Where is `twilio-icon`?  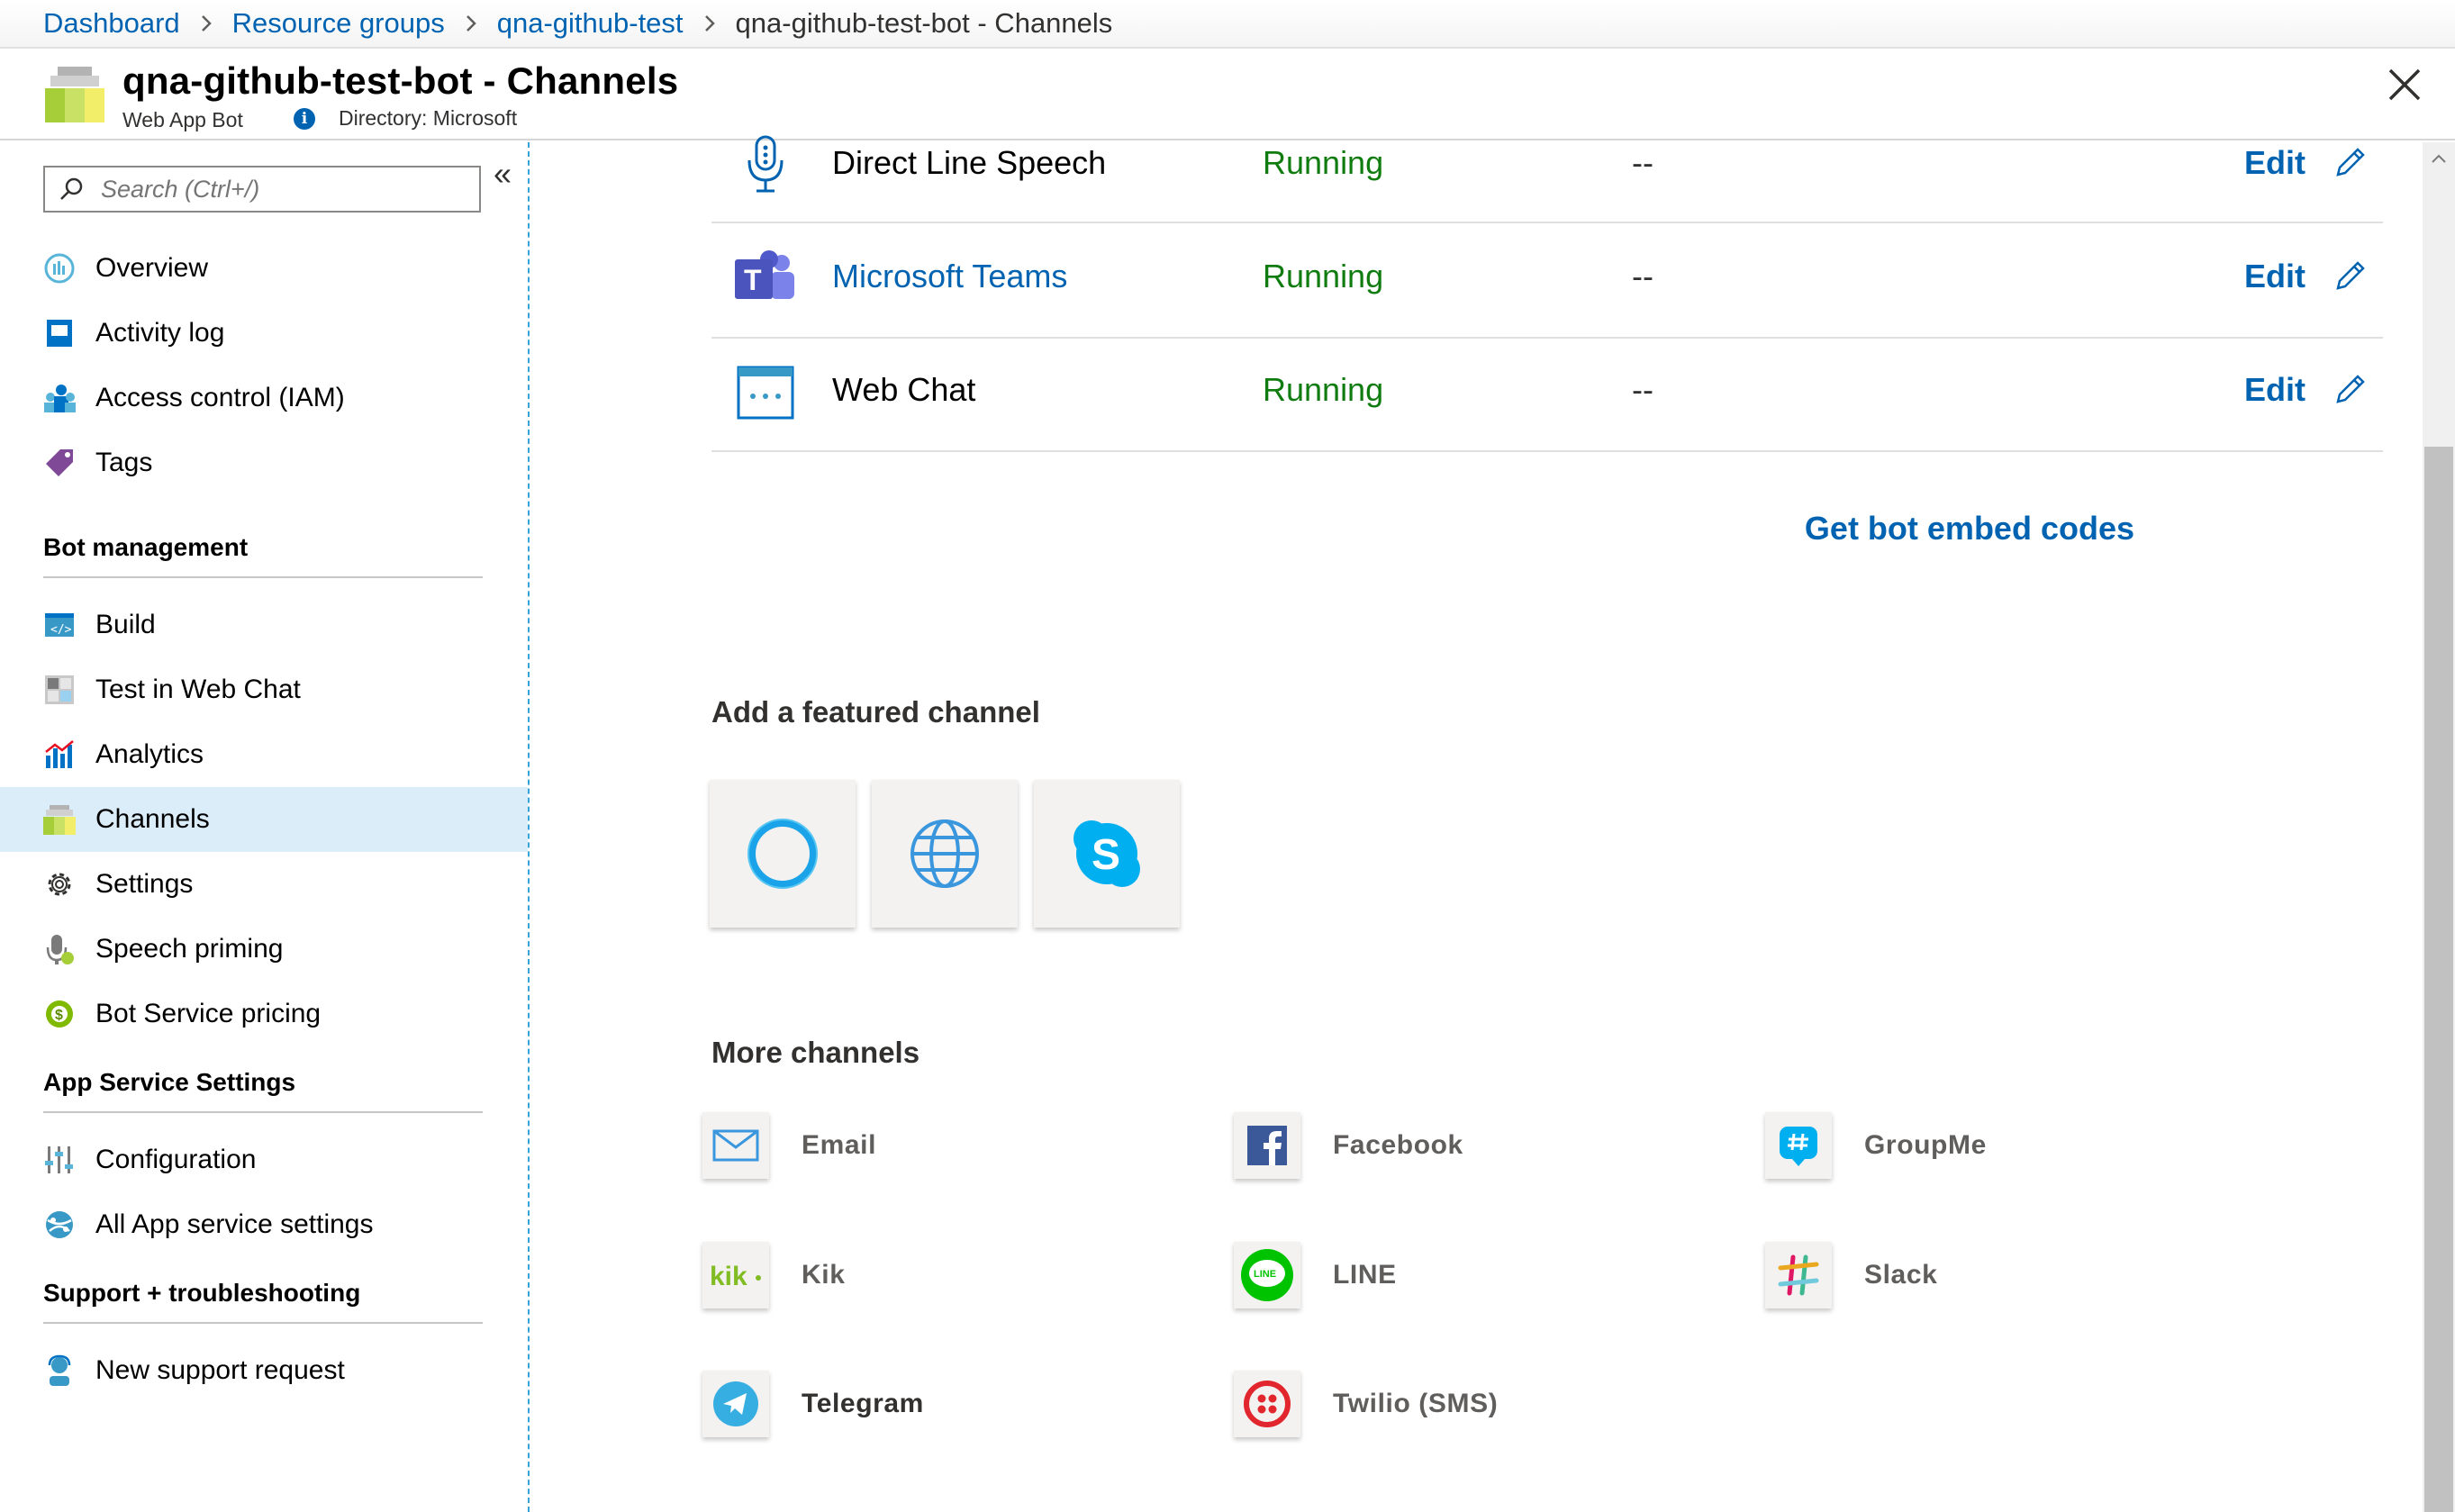 twilio-icon is located at coordinates (1267, 1404).